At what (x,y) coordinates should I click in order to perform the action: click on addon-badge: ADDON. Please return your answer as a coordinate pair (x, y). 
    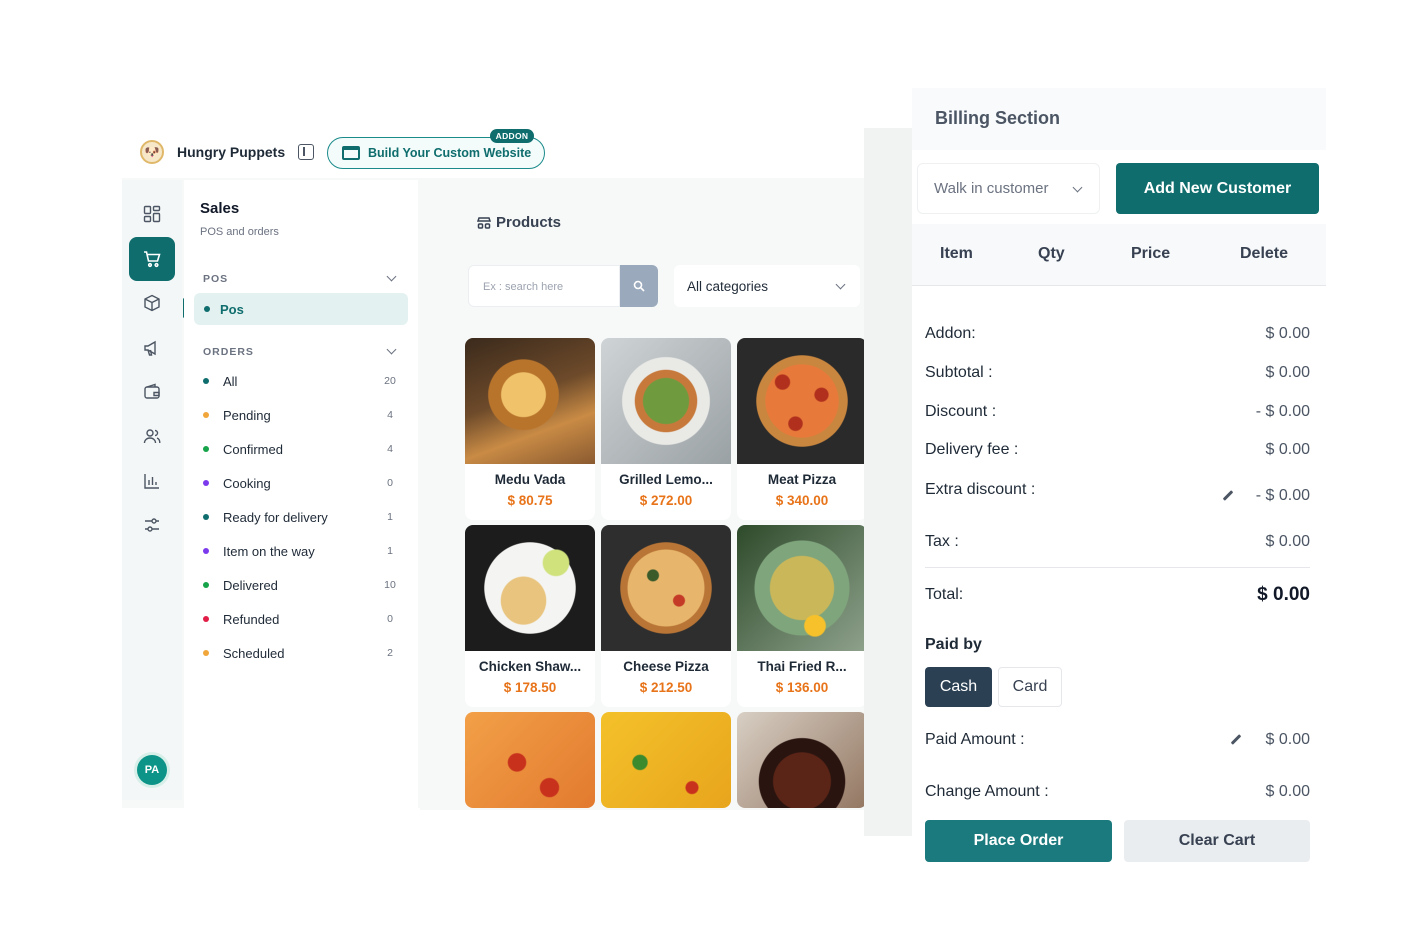
    Looking at the image, I should click on (512, 136).